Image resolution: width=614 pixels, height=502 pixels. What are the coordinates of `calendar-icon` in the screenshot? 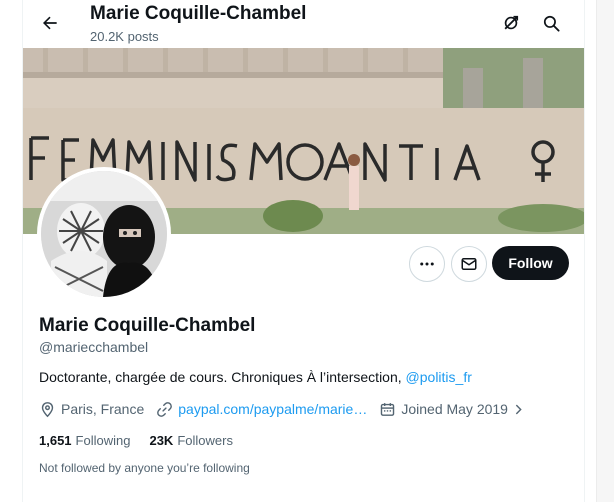 It's located at (388, 409).